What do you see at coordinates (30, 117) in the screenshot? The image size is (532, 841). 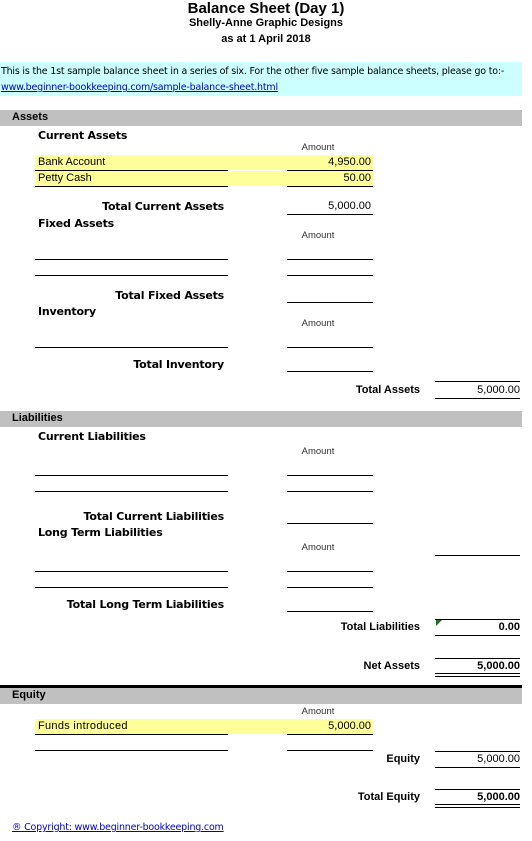 I see `assets-heading: Assets` at bounding box center [30, 117].